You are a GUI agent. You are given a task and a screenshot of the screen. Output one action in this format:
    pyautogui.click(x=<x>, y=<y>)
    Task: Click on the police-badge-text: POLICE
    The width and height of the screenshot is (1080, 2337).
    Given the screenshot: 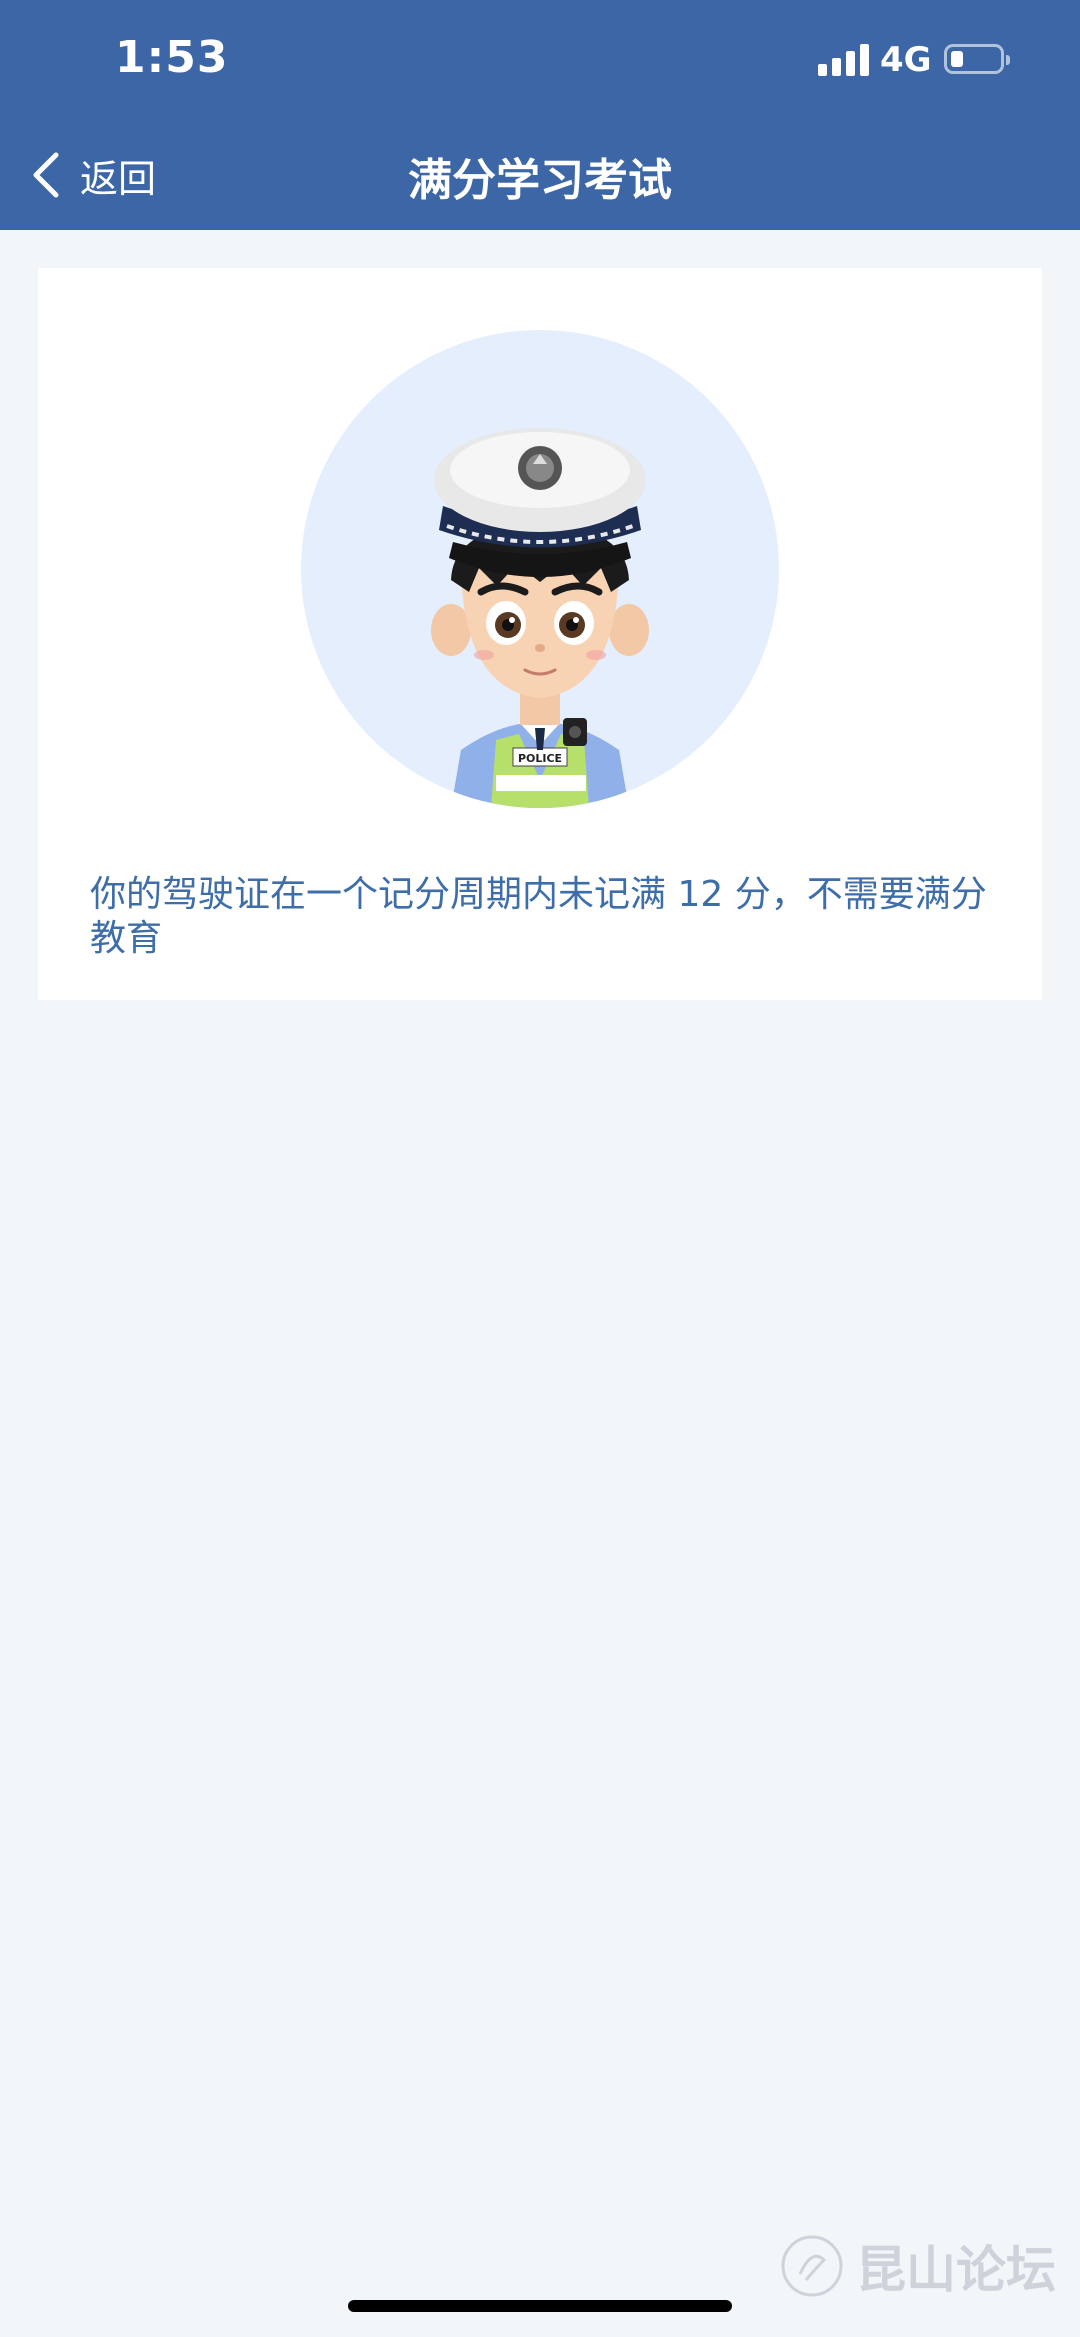 What is the action you would take?
    pyautogui.click(x=540, y=758)
    